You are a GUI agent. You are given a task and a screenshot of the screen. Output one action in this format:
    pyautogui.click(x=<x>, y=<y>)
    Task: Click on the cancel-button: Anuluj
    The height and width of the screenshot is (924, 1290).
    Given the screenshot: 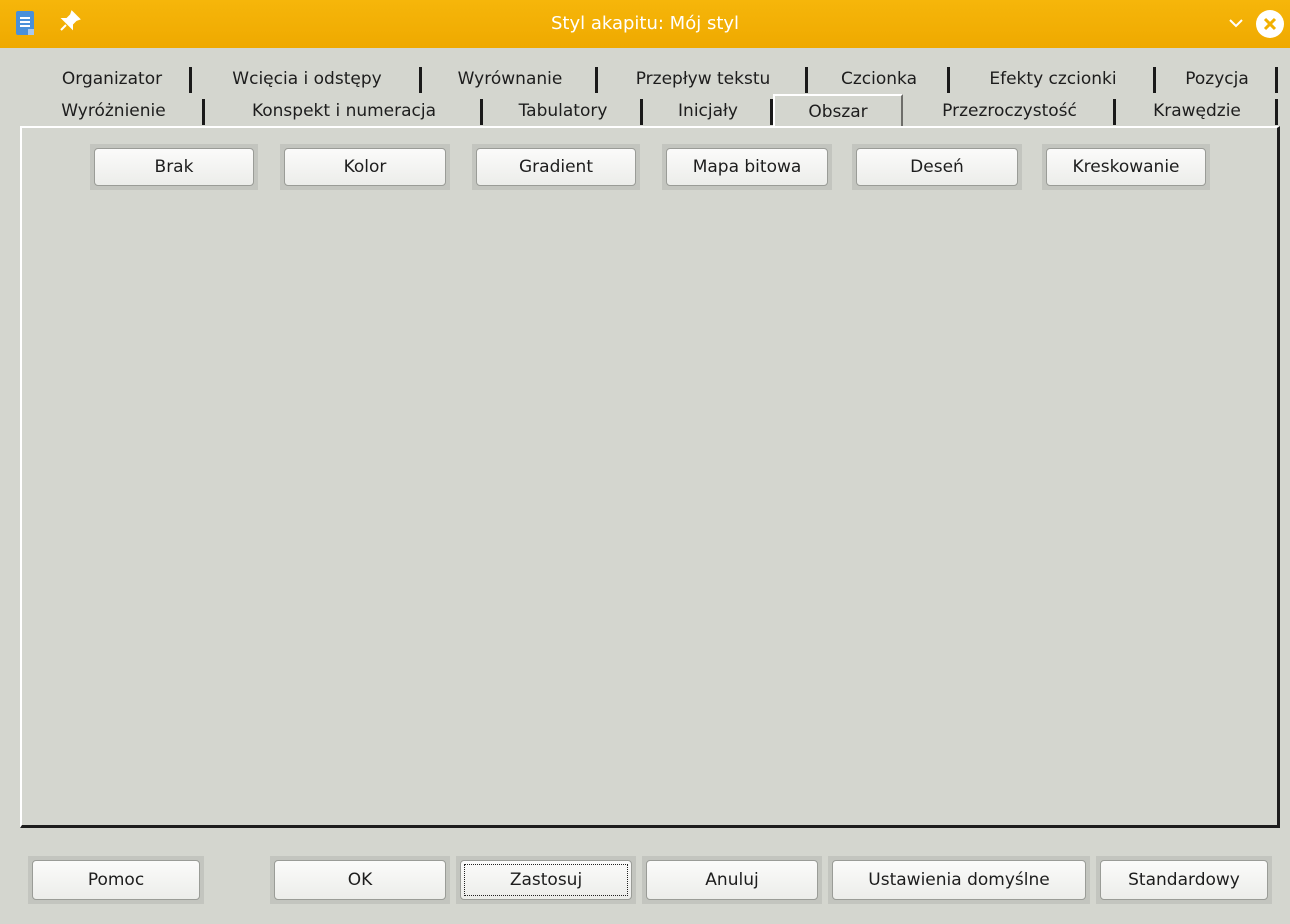 What is the action you would take?
    pyautogui.click(x=732, y=880)
    